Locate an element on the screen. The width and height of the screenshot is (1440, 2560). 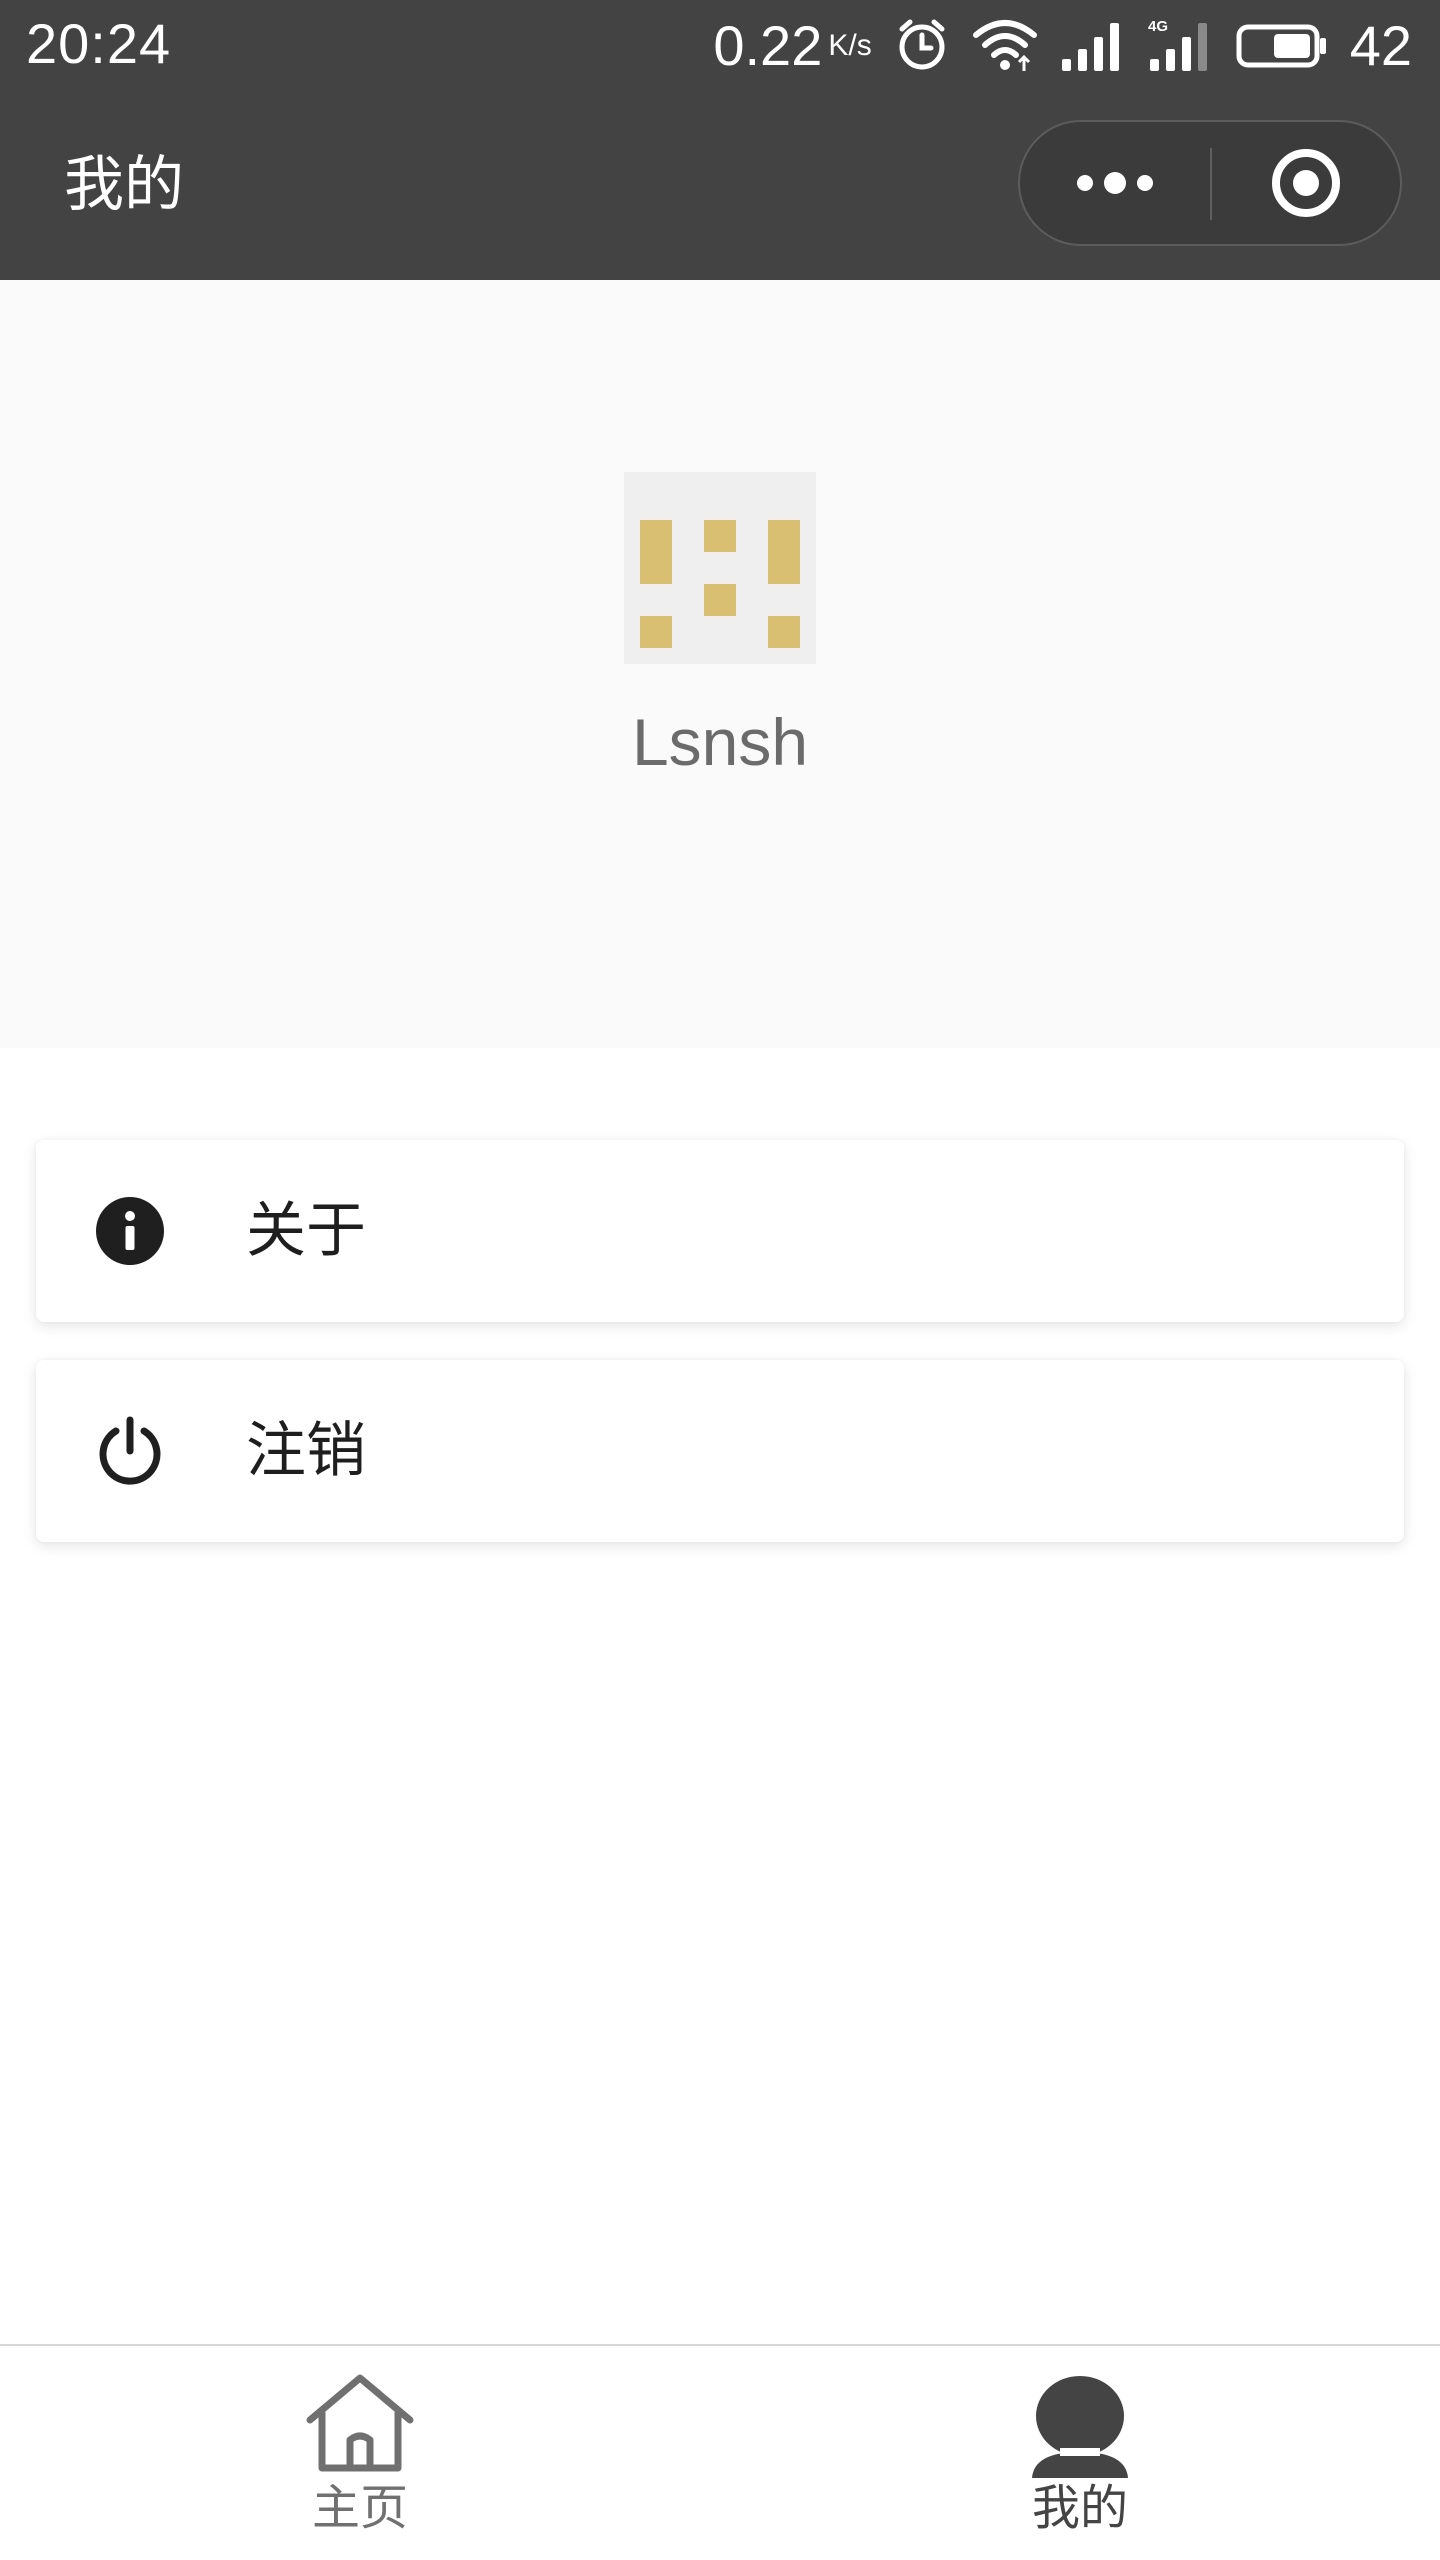
tab-label: 主页 is located at coordinates (359, 2508).